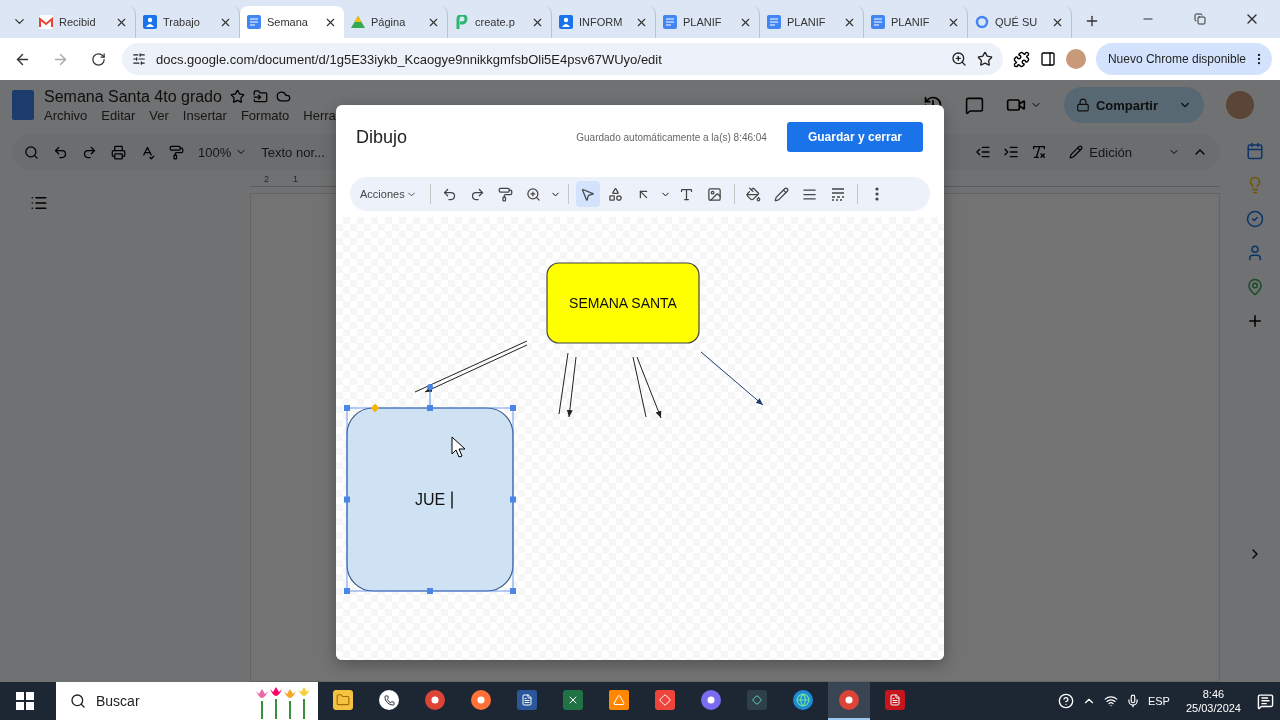 This screenshot has height=720, width=1280. Describe the element at coordinates (854, 137) in the screenshot. I see `save-button: Guardar y cerrar` at that location.